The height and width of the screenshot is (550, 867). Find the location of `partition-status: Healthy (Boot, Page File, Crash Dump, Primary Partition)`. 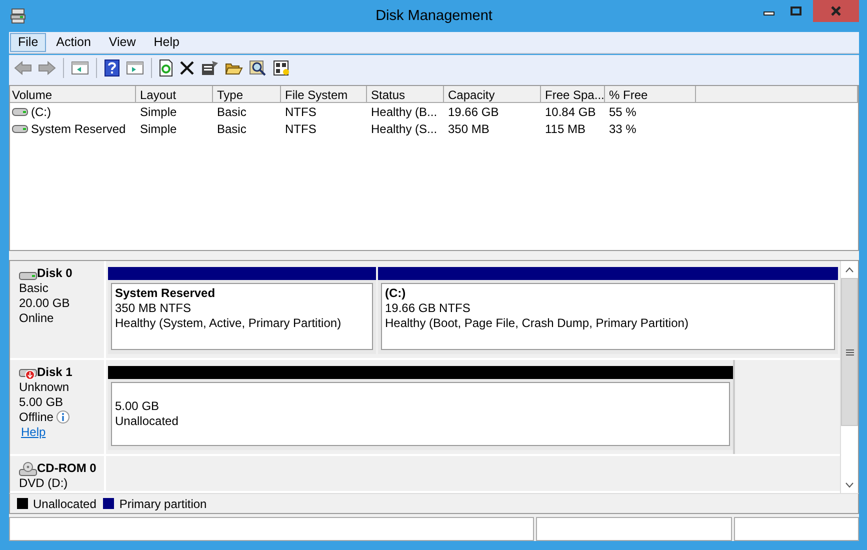

partition-status: Healthy (Boot, Page File, Crash Dump, Primary Partition) is located at coordinates (537, 323).